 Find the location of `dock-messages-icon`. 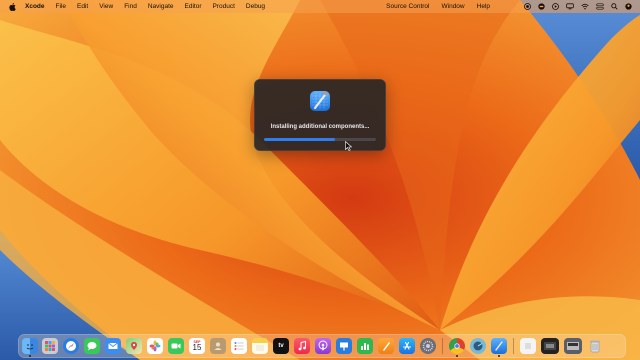

dock-messages-icon is located at coordinates (92, 346).